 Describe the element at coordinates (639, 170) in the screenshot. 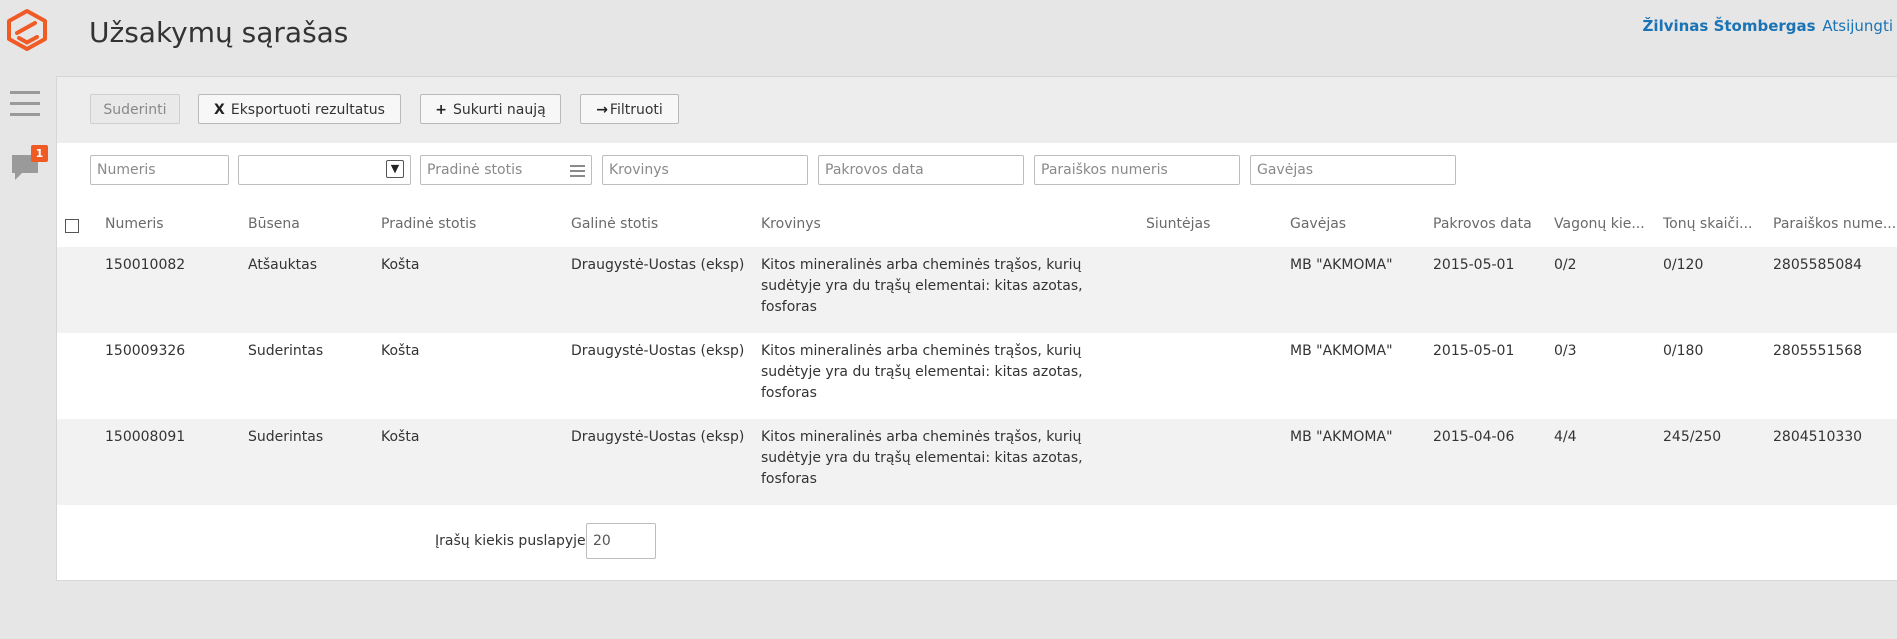

I see `cargo-filter-placeholder: Krovinys` at that location.